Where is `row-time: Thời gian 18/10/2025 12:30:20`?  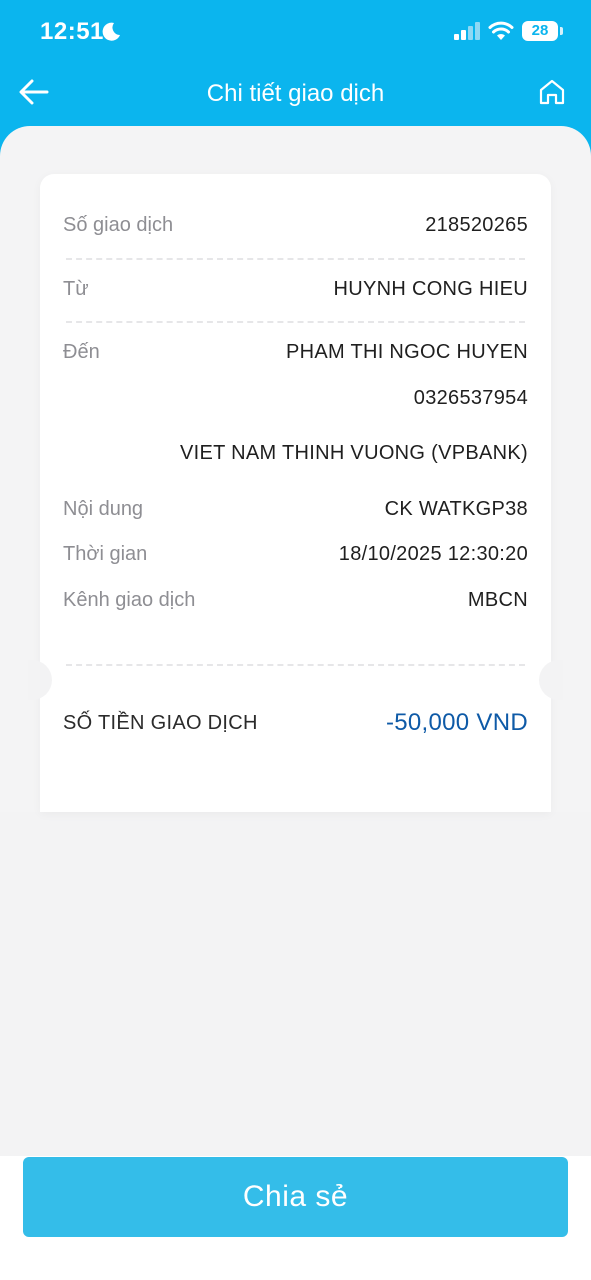
row-time: Thời gian 18/10/2025 12:30:20 is located at coordinates (295, 554).